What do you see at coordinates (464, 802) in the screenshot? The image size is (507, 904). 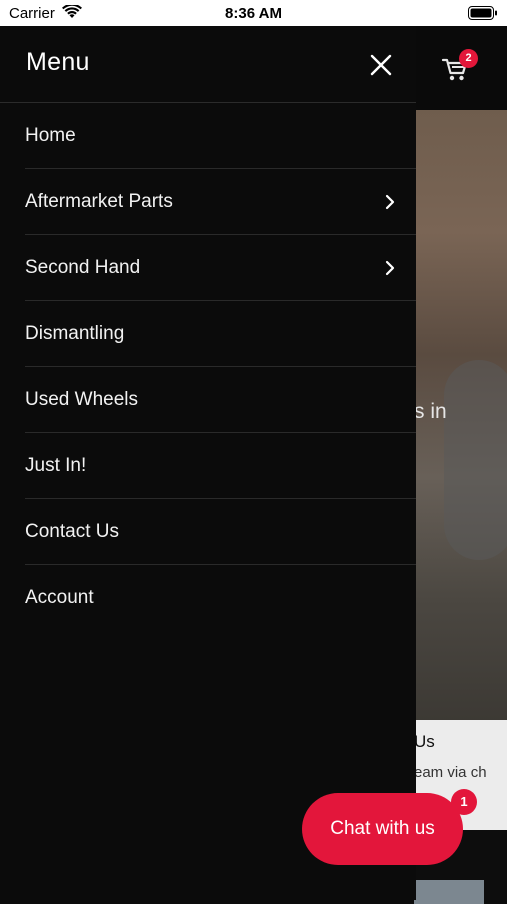 I see `chat-unread-badge: 1` at bounding box center [464, 802].